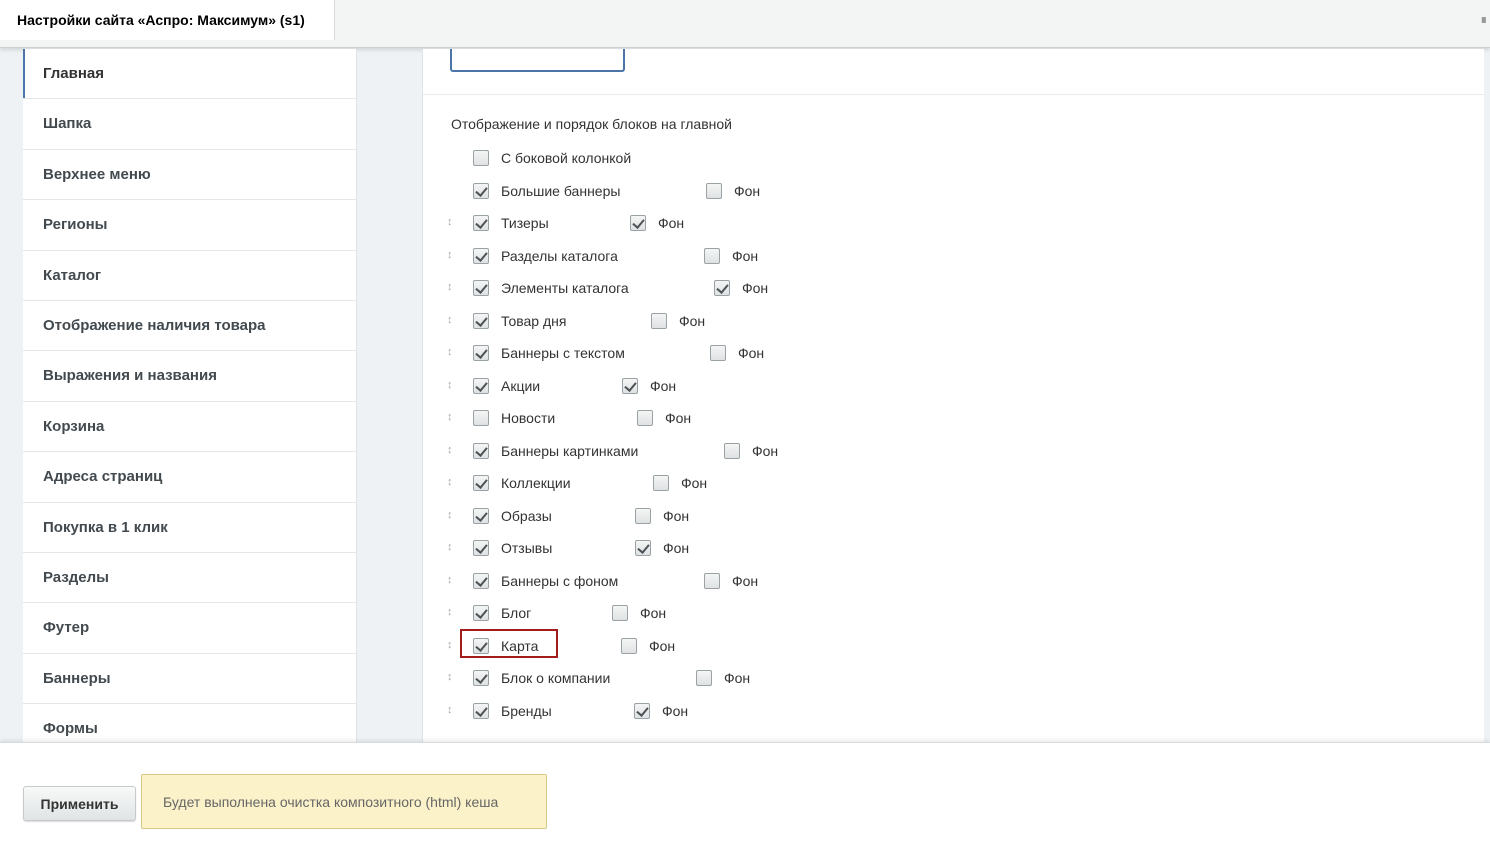 Image resolution: width=1490 pixels, height=845 pixels. Describe the element at coordinates (189, 276) in the screenshot. I see `sidebar-item: Каталог` at that location.